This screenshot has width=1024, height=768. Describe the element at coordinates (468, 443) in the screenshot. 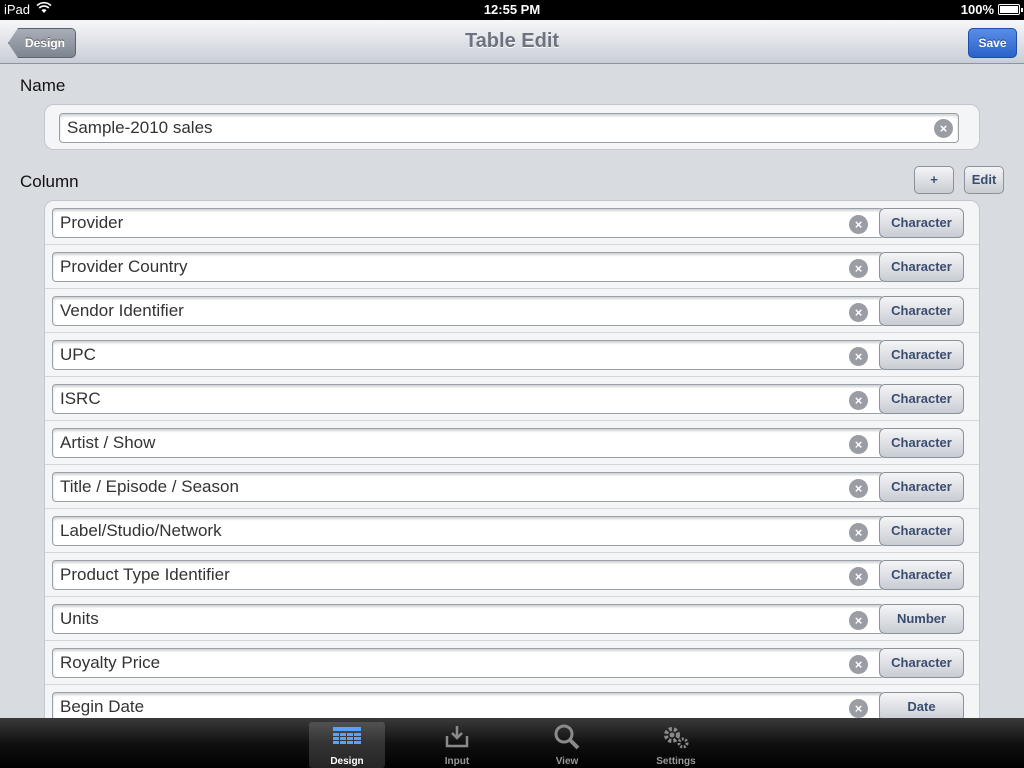

I see `column-name-field: Artist / Show ×` at that location.